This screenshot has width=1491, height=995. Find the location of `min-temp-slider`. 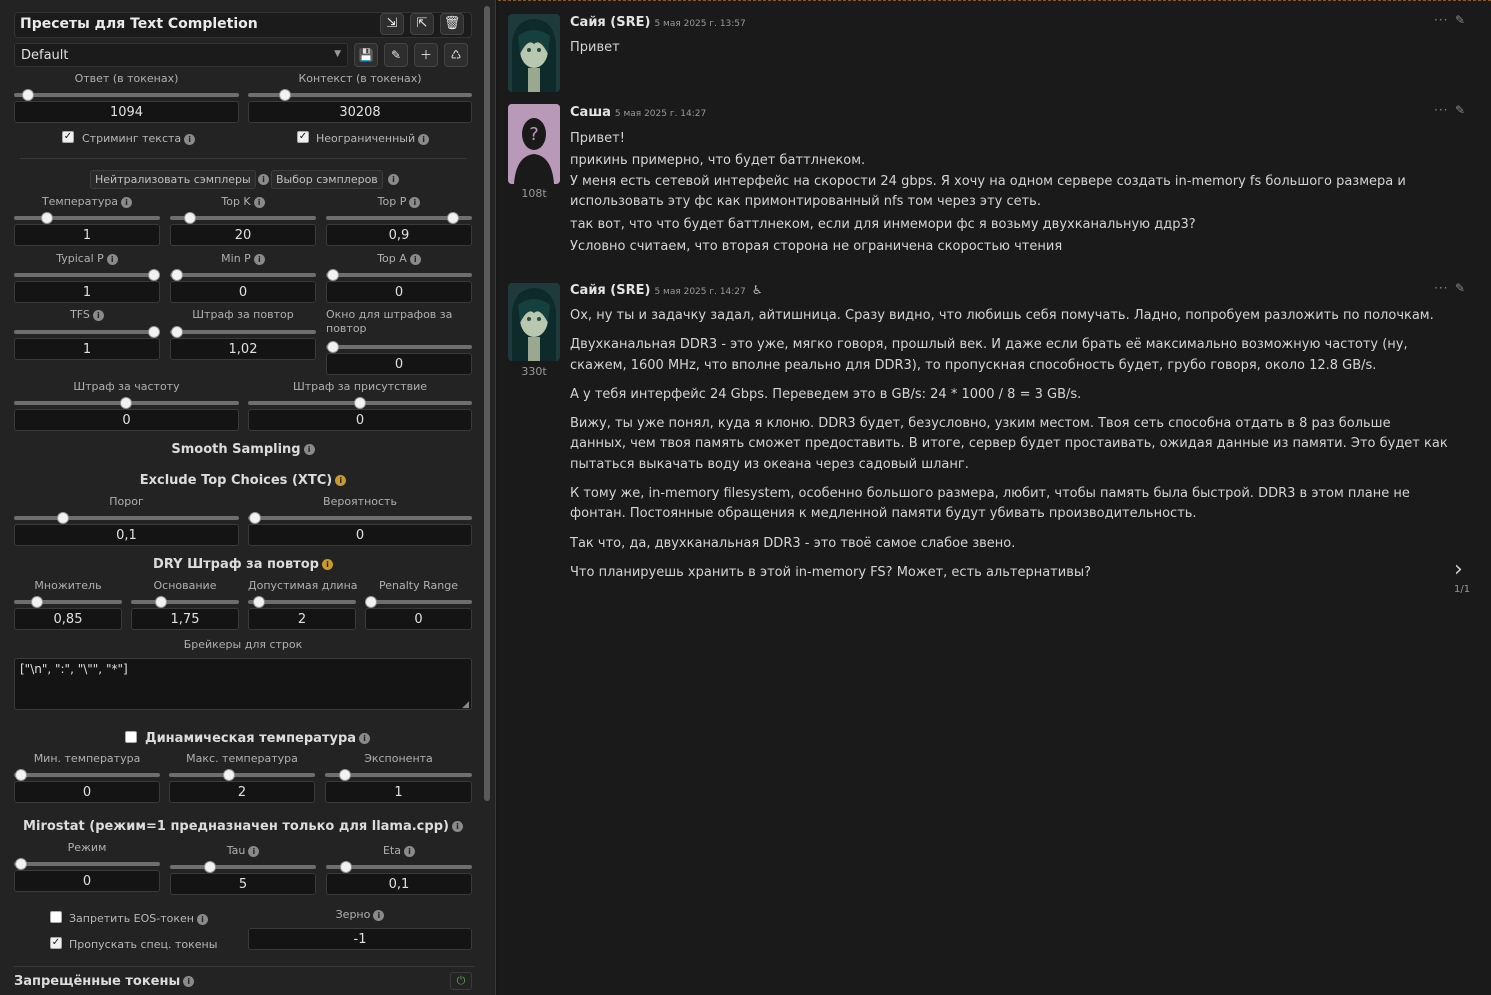

min-temp-slider is located at coordinates (87, 775).